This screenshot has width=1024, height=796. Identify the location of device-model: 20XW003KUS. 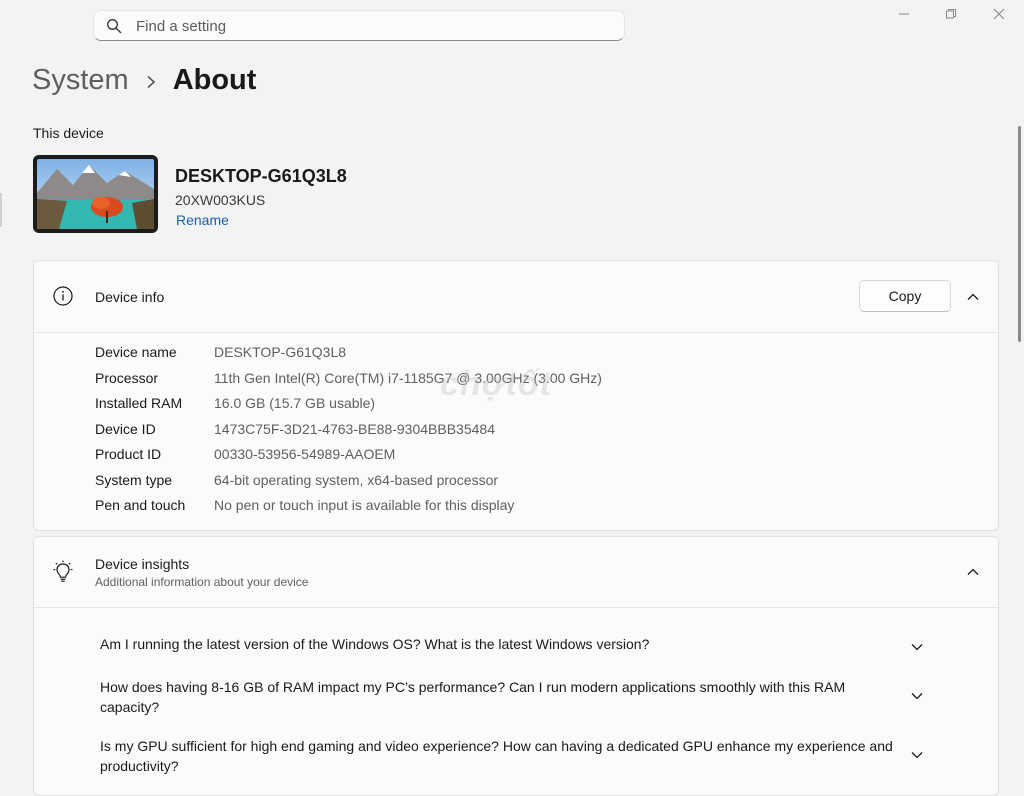
(220, 200).